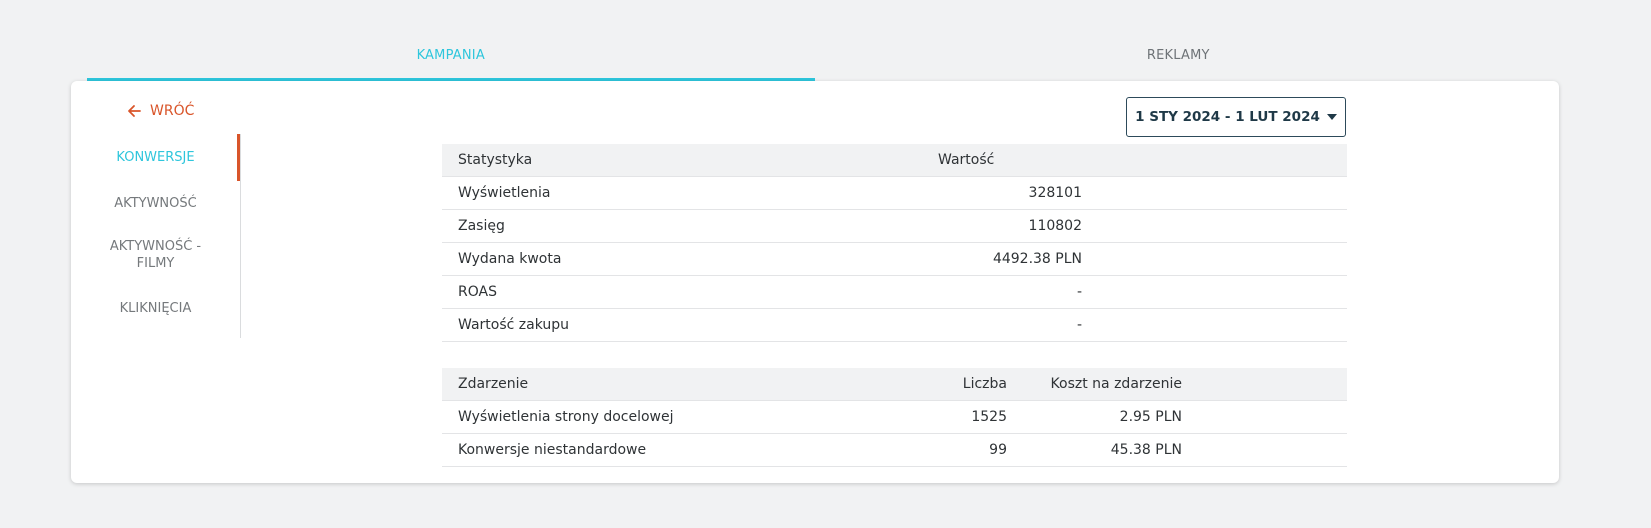  I want to click on sidebar-item-klikniecia: KLIKNIĘCIA, so click(155, 308).